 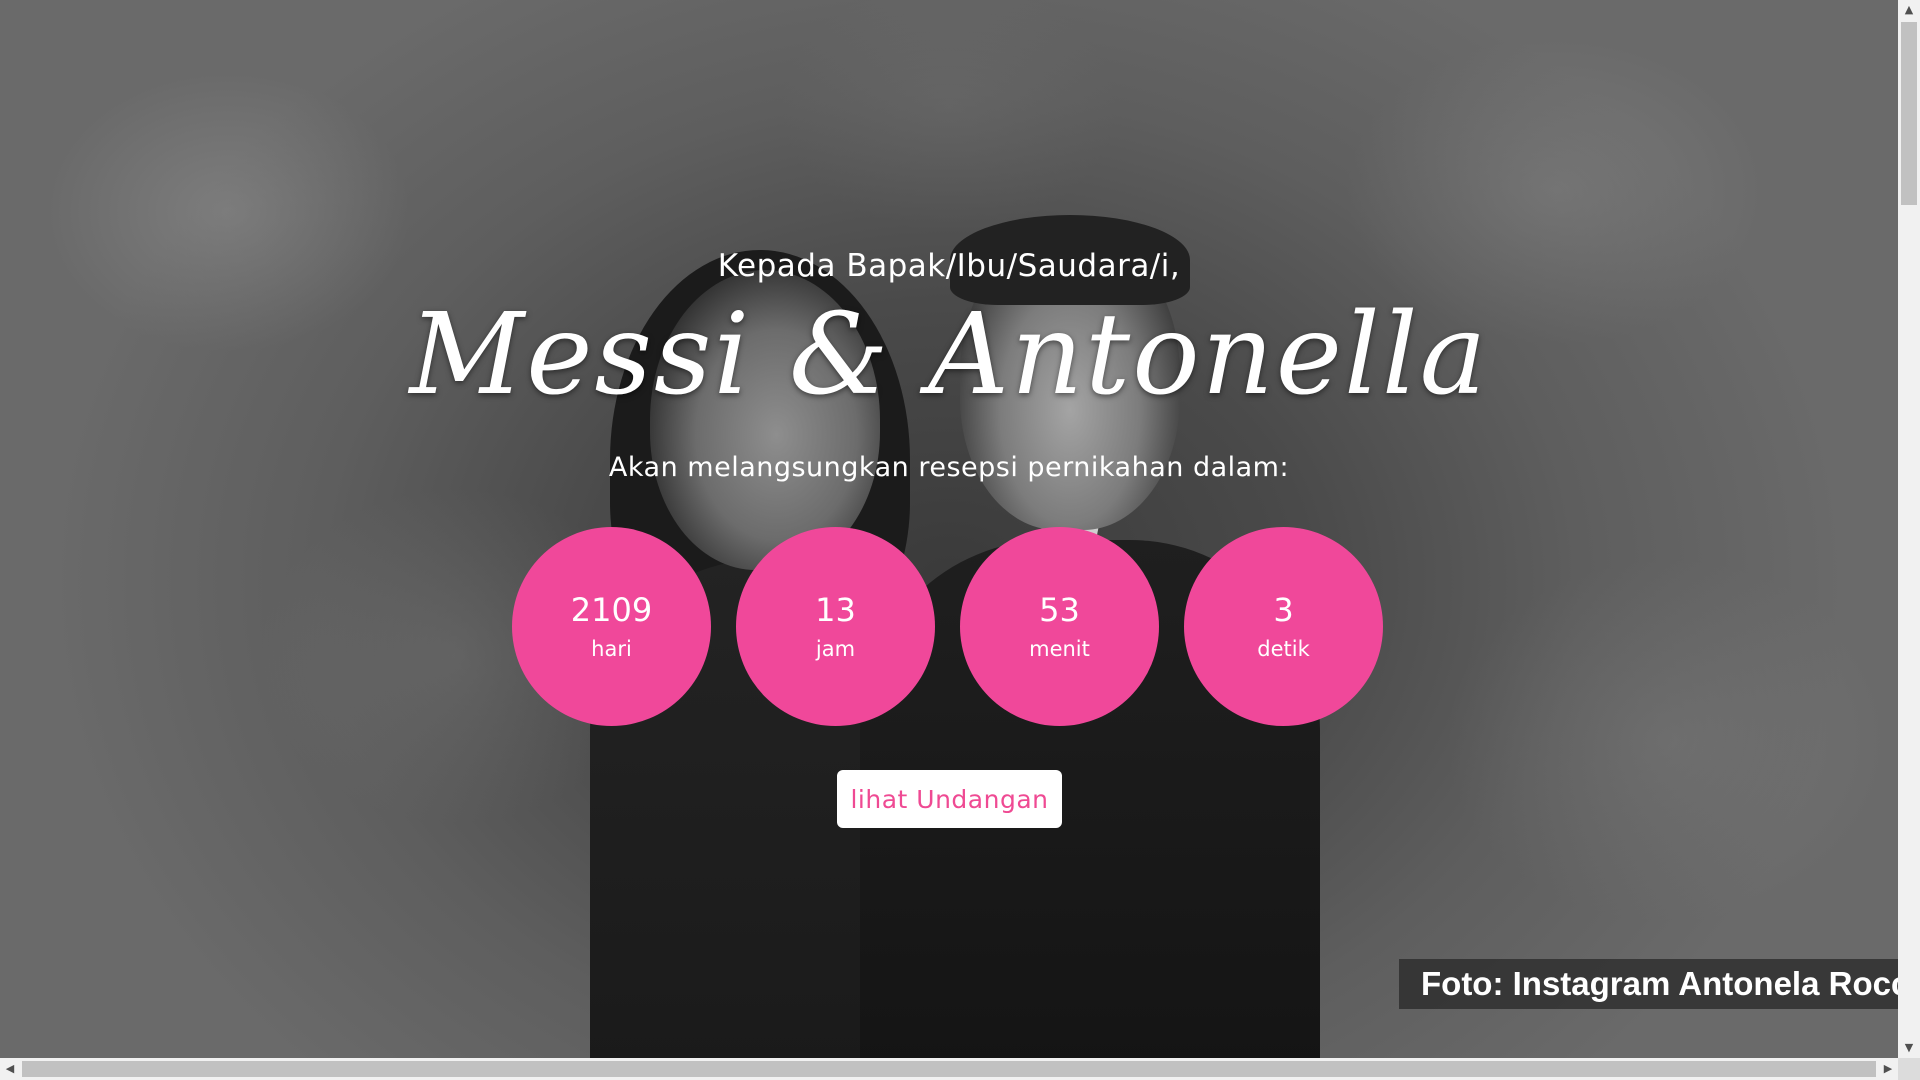 What do you see at coordinates (1059, 648) in the screenshot?
I see `countdown-minutes-label: menit` at bounding box center [1059, 648].